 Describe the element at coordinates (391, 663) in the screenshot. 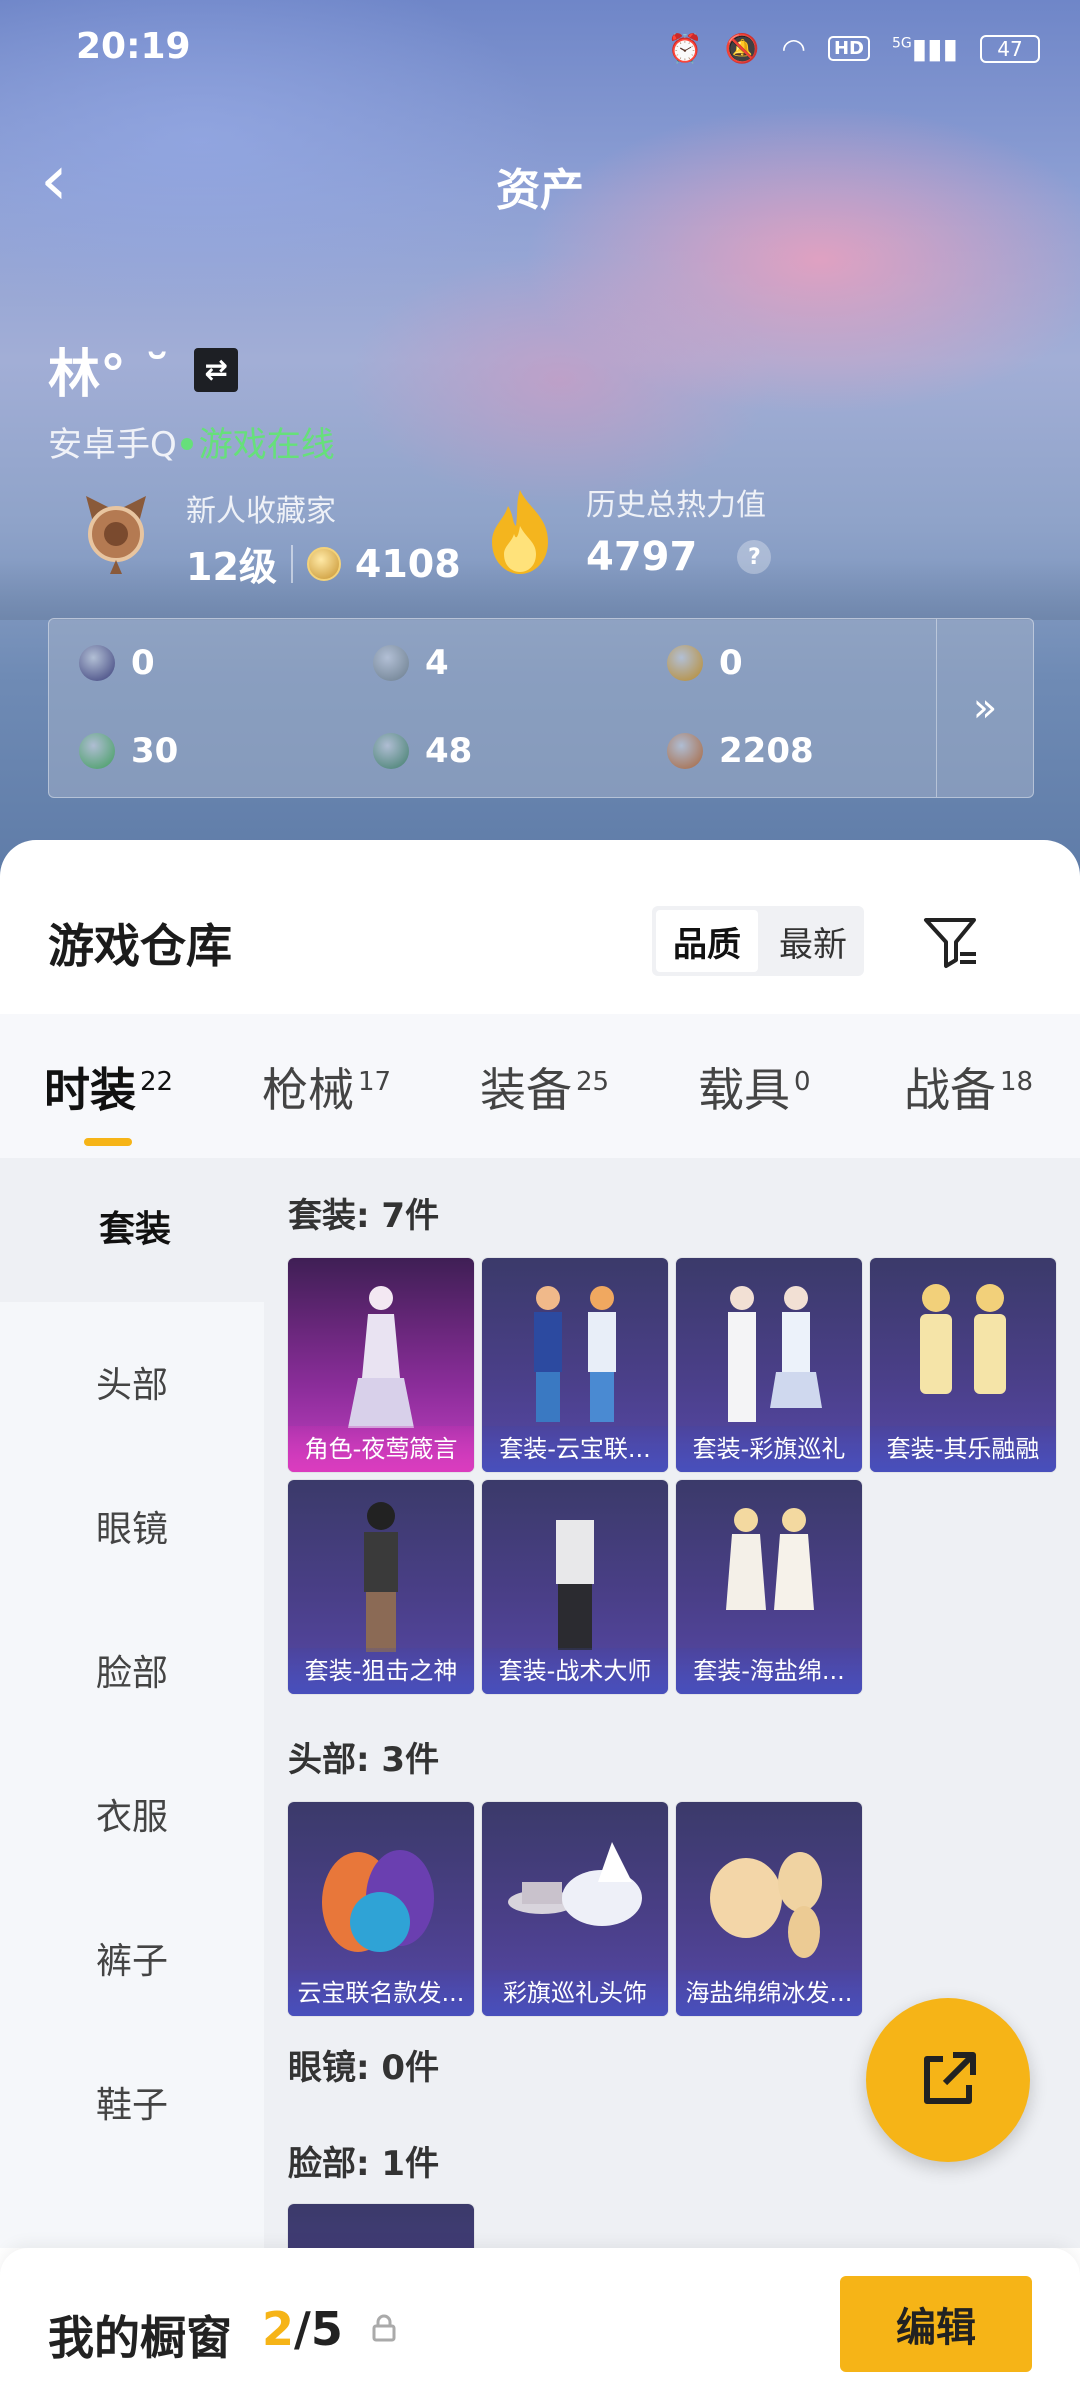

I see `emblem-icon` at that location.